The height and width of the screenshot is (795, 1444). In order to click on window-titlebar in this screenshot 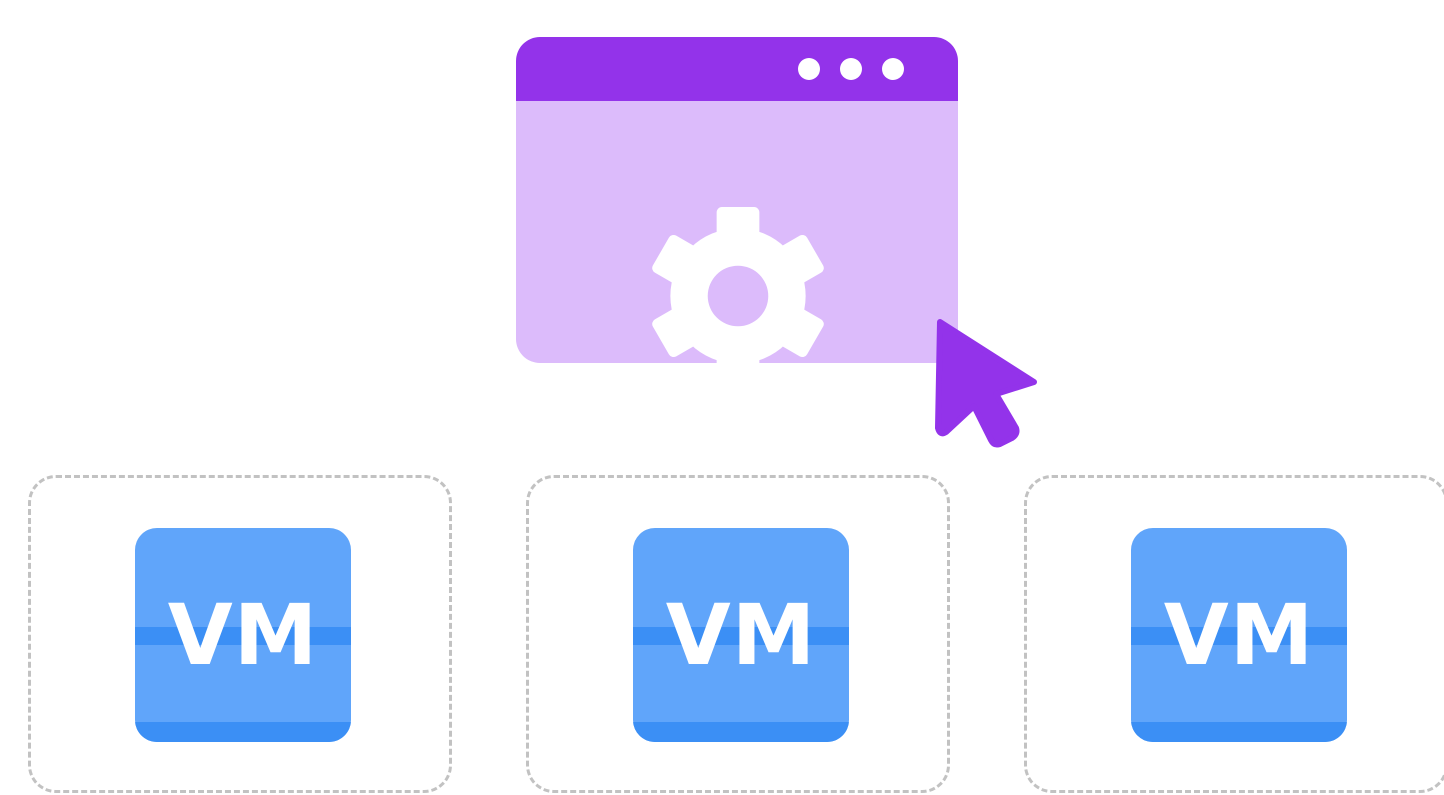, I will do `click(737, 69)`.